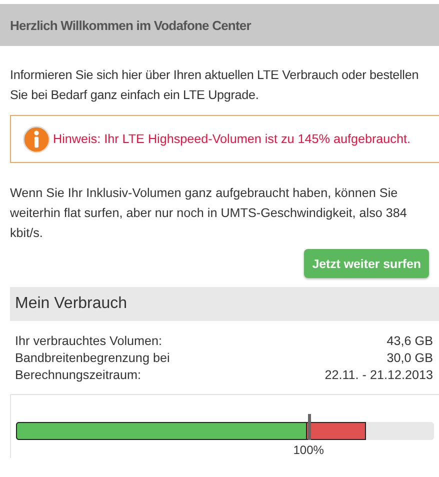 The width and height of the screenshot is (439, 477). Describe the element at coordinates (409, 358) in the screenshot. I see `usage-value: 30,0 GB` at that location.